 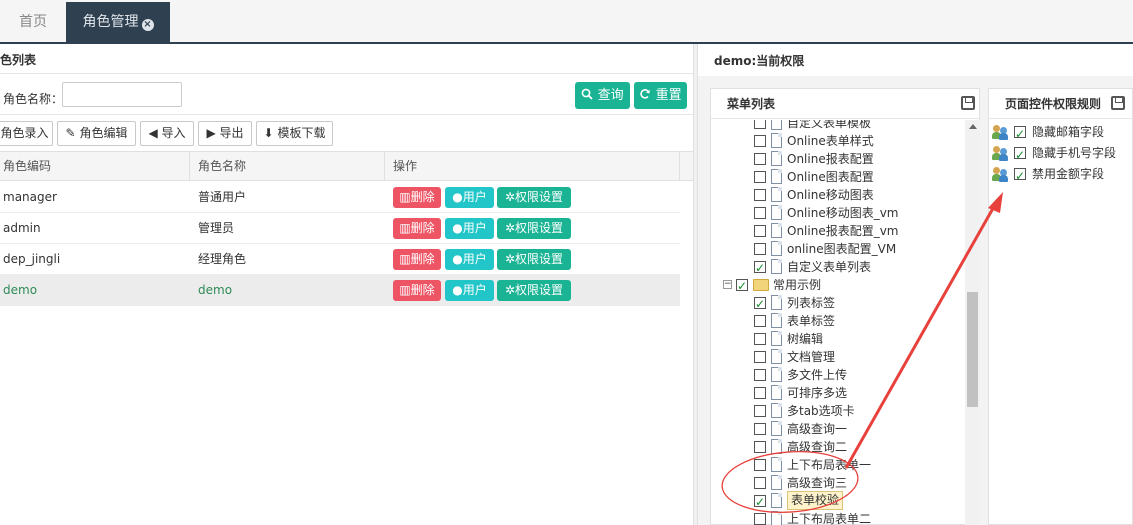 What do you see at coordinates (838, 321) in the screenshot?
I see `tree-item: 表单标签` at bounding box center [838, 321].